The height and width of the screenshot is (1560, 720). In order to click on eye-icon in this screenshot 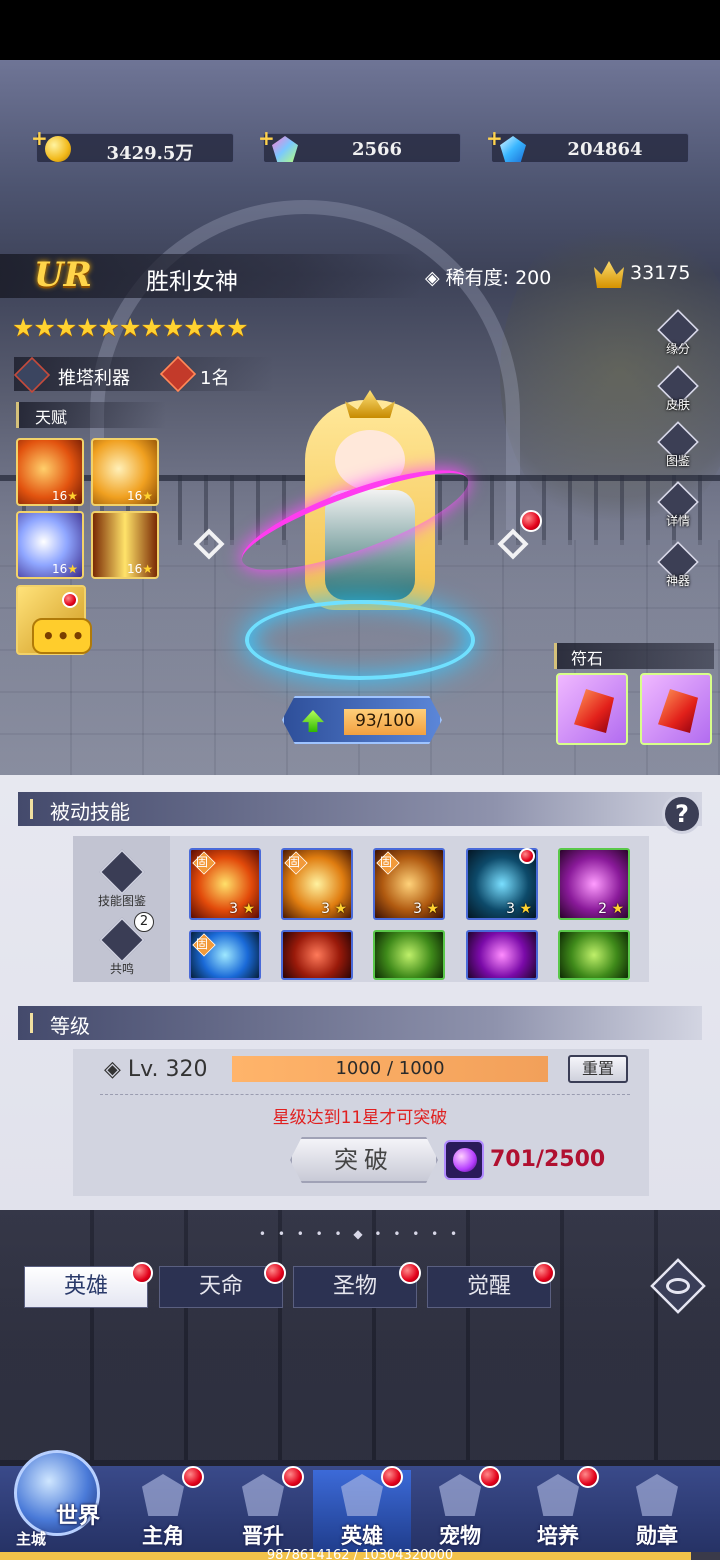, I will do `click(678, 1286)`.